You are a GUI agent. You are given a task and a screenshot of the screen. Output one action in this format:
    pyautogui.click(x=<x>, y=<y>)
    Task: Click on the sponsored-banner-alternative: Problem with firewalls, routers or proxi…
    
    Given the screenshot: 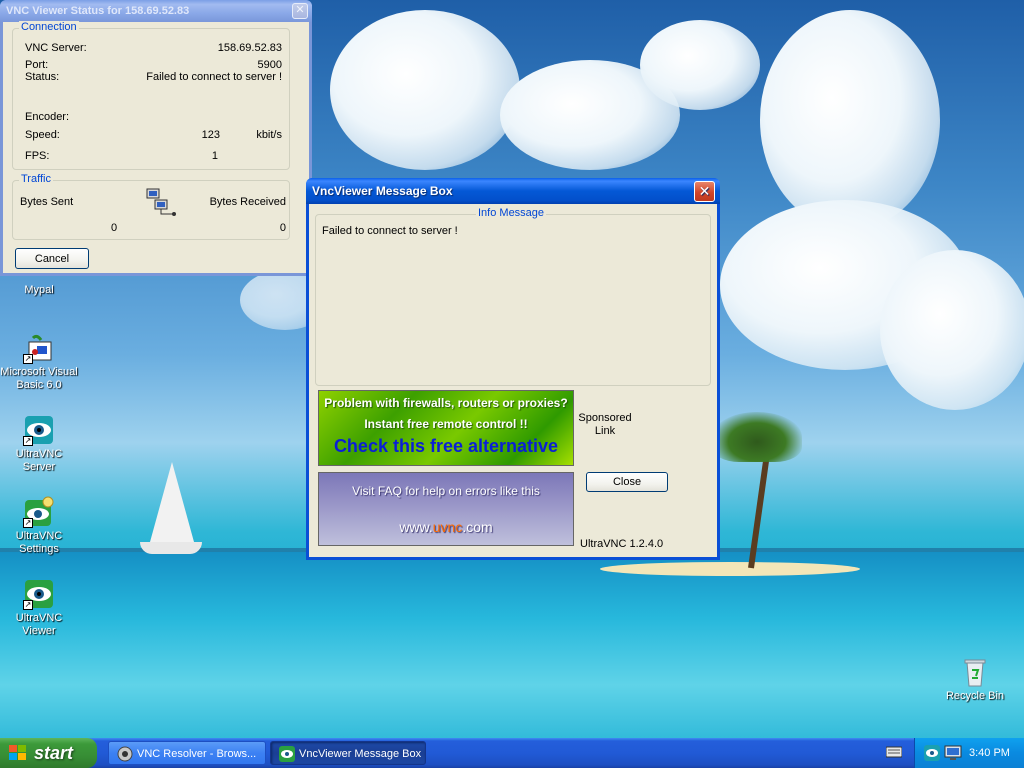 What is the action you would take?
    pyautogui.click(x=446, y=428)
    